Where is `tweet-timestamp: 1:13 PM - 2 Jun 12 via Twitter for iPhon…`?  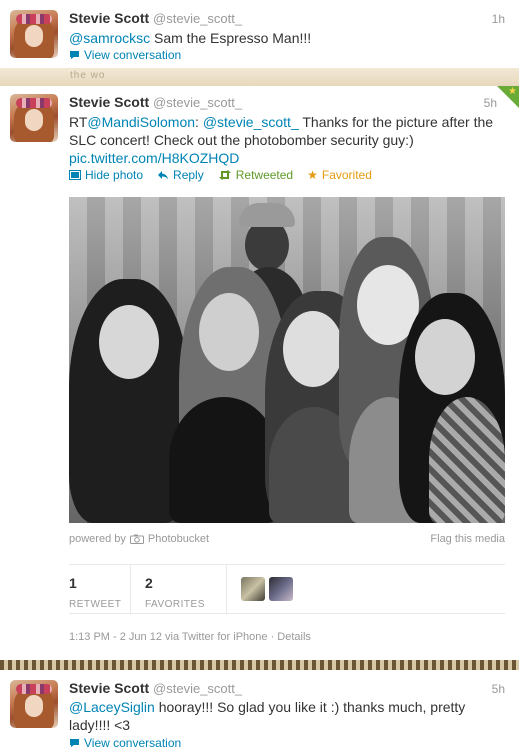
tweet-timestamp: 1:13 PM - 2 Jun 12 via Twitter for iPhon… is located at coordinates (190, 637).